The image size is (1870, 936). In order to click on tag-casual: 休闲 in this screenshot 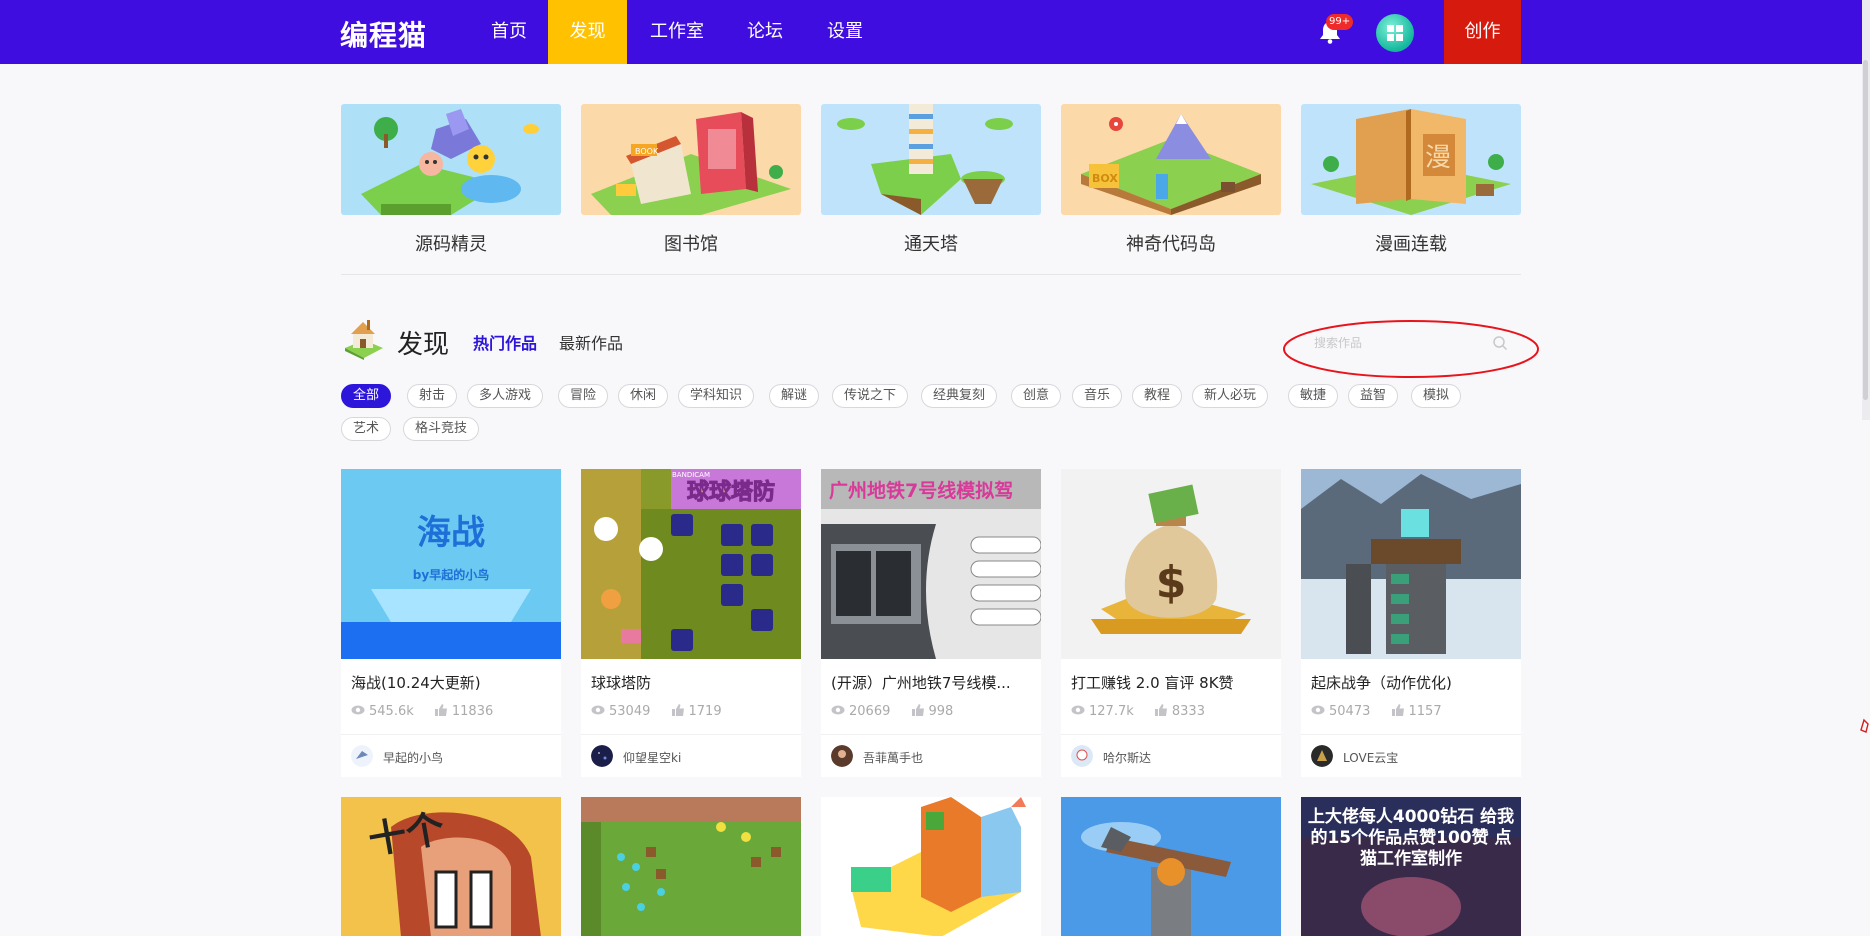, I will do `click(643, 396)`.